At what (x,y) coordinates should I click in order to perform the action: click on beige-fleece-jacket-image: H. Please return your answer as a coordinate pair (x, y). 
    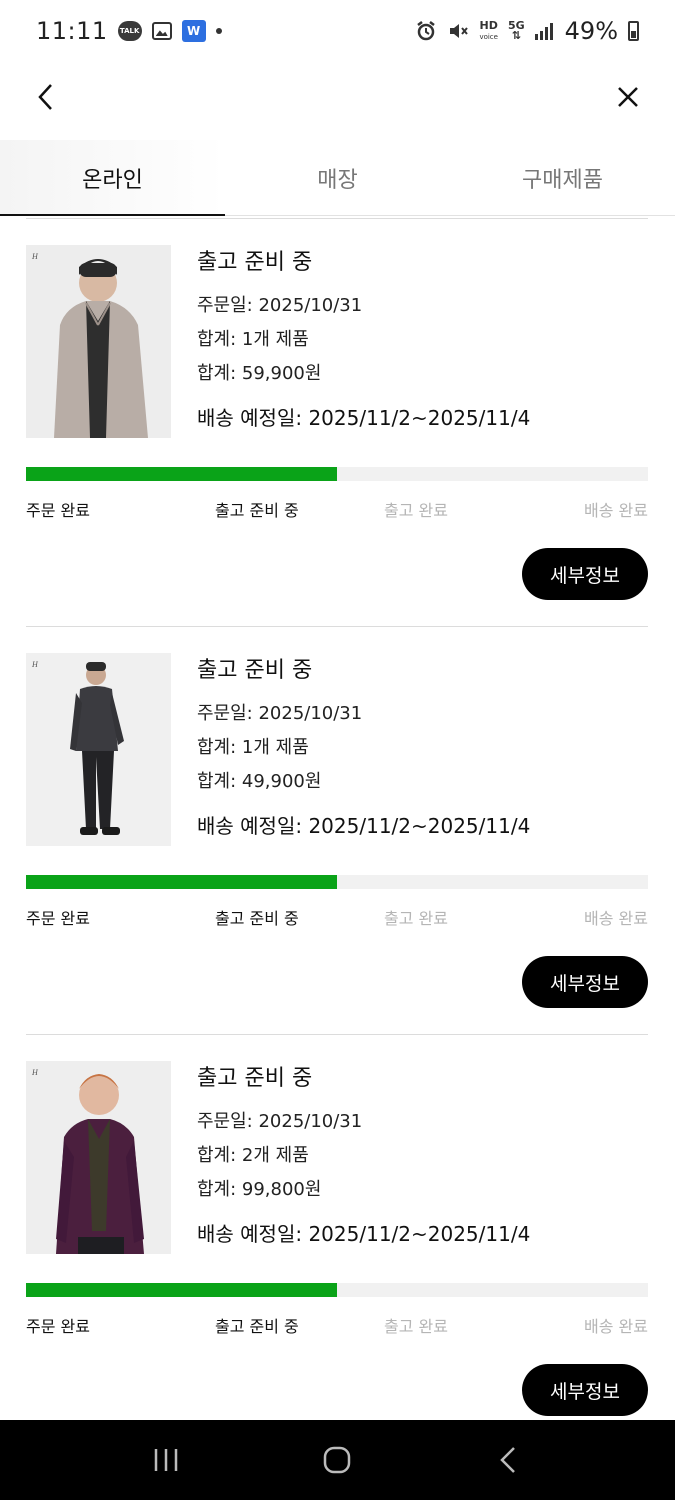
    Looking at the image, I should click on (98, 341).